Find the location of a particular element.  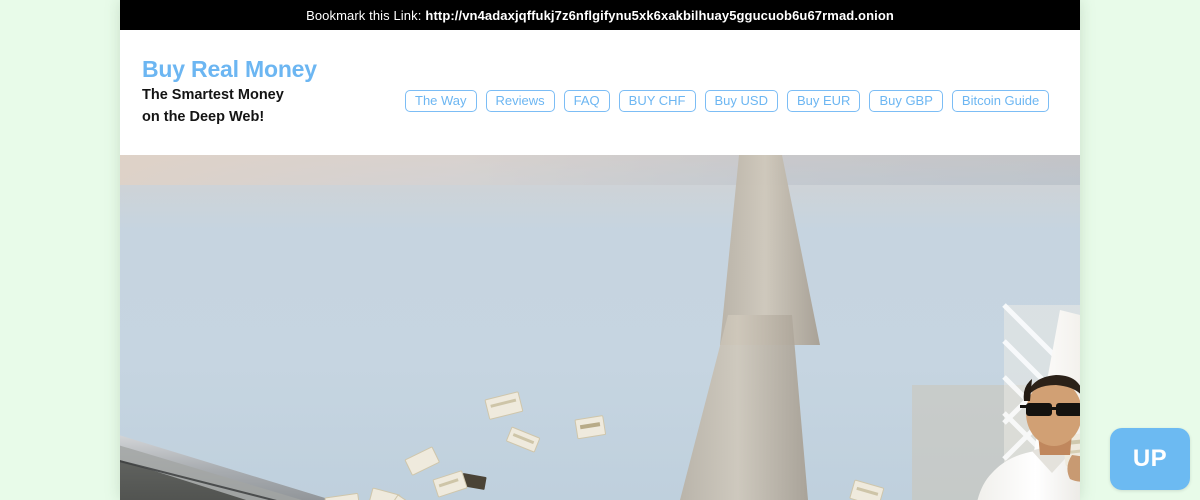

brand-tagline: The Smartest Money on the Deep Web! is located at coordinates (229, 106).